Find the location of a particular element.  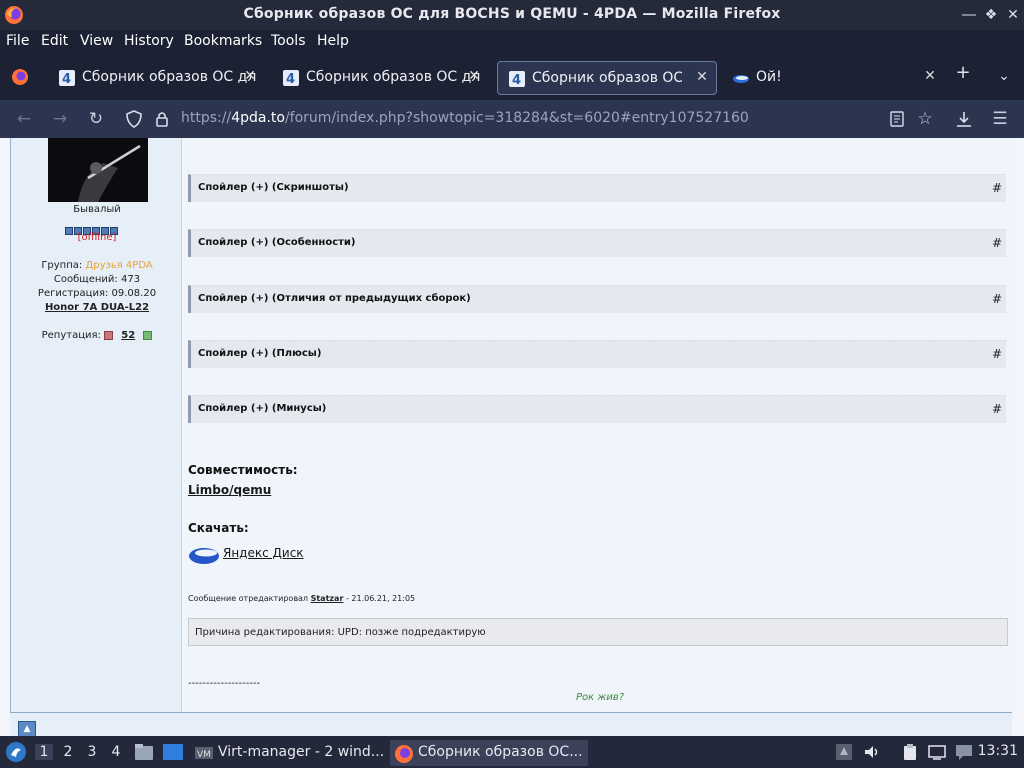

workspace-4: 4 is located at coordinates (116, 752).